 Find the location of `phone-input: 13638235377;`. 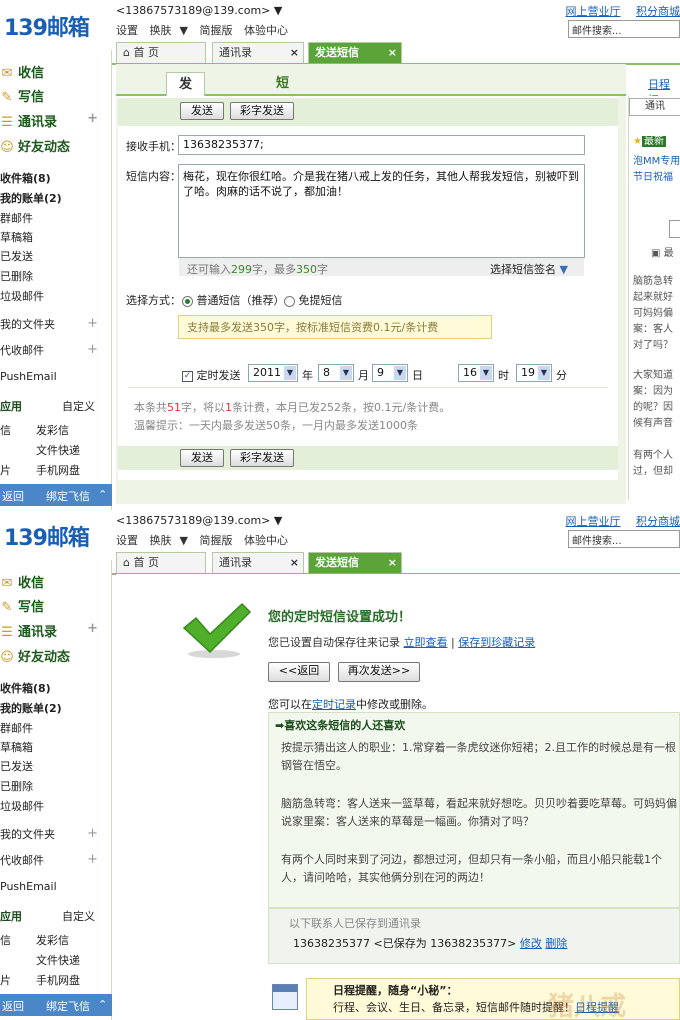

phone-input: 13638235377; is located at coordinates (381, 145).